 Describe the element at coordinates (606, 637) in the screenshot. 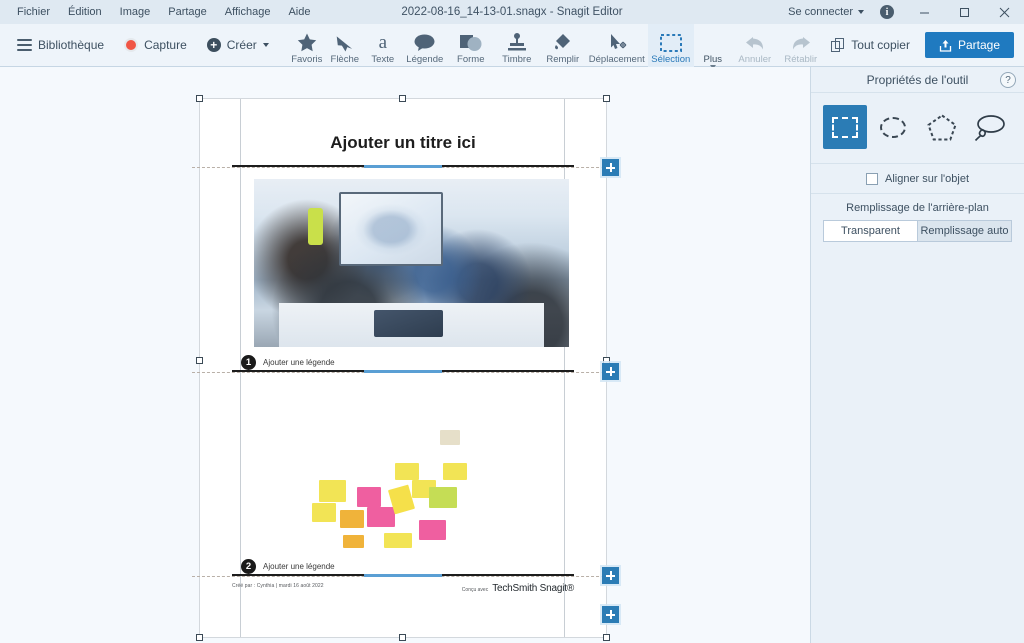

I see `resize-handle-bottom-right` at that location.